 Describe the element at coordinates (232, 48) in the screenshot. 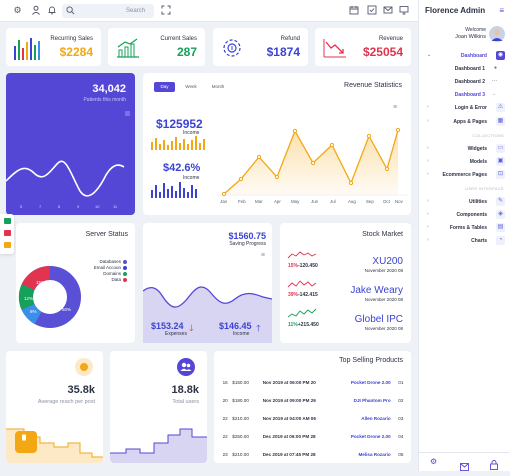

I see `refund-icon` at that location.